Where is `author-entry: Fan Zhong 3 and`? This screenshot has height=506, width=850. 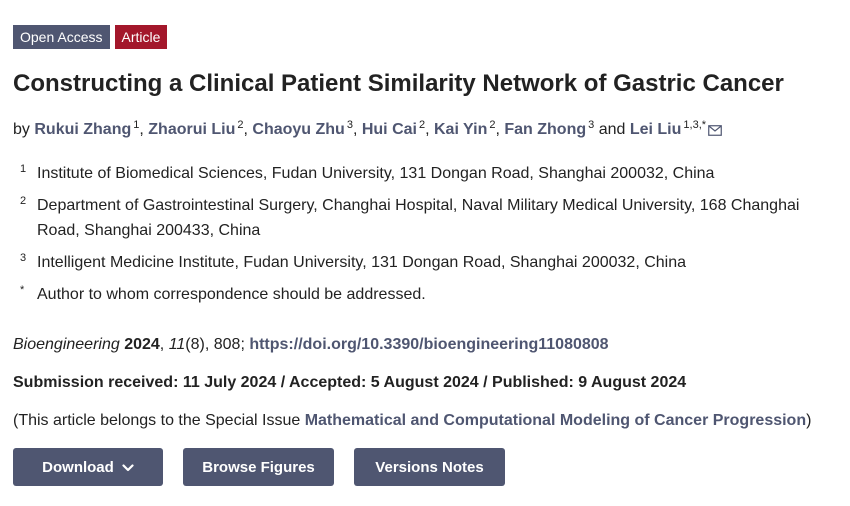 author-entry: Fan Zhong 3 and is located at coordinates (567, 128).